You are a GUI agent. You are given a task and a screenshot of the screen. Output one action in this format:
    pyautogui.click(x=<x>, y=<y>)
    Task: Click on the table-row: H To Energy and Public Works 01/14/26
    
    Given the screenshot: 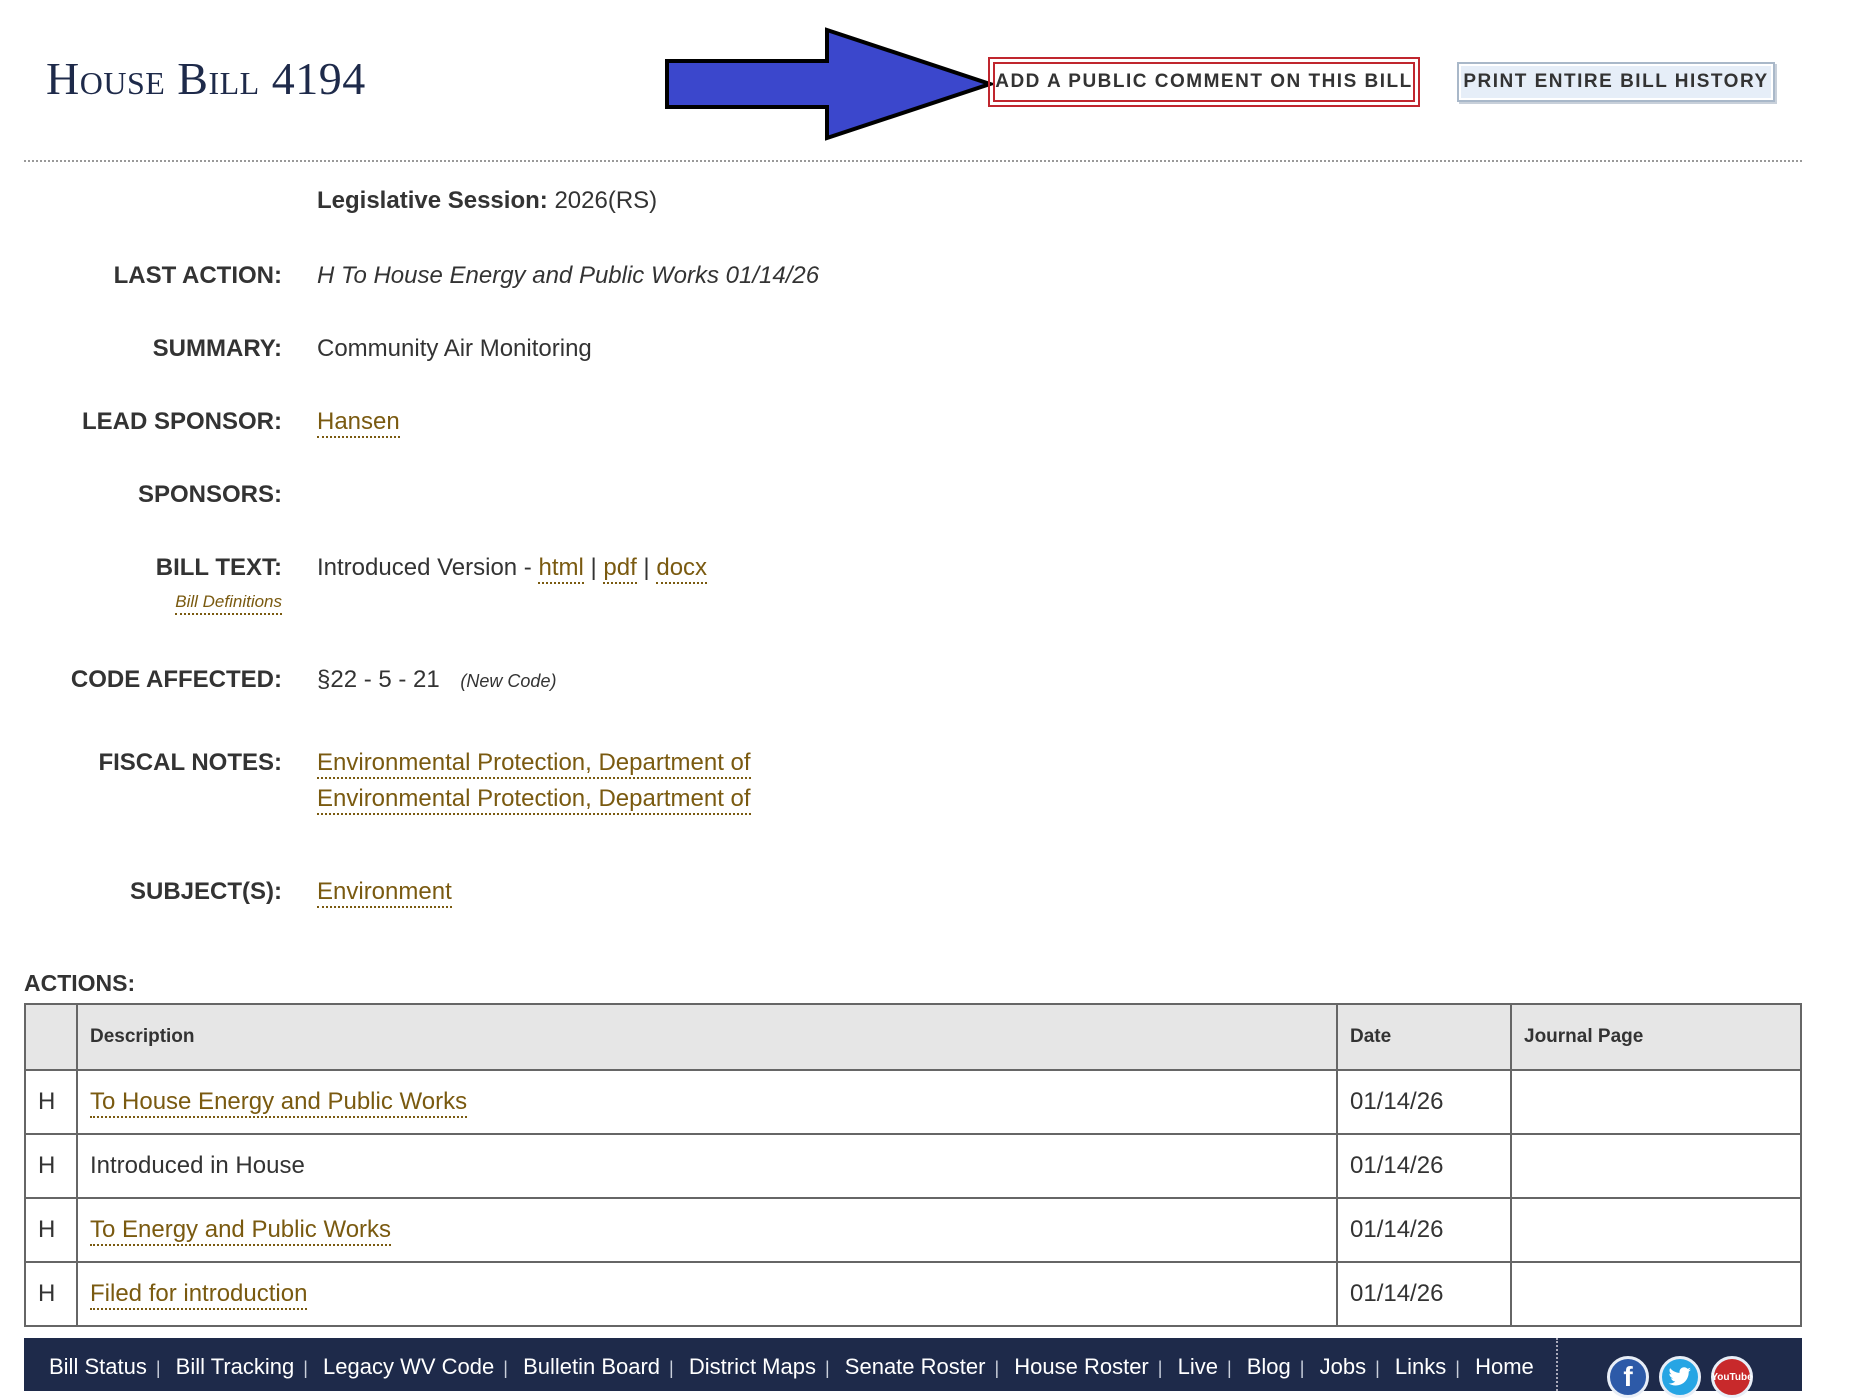 What is the action you would take?
    pyautogui.click(x=913, y=1230)
    